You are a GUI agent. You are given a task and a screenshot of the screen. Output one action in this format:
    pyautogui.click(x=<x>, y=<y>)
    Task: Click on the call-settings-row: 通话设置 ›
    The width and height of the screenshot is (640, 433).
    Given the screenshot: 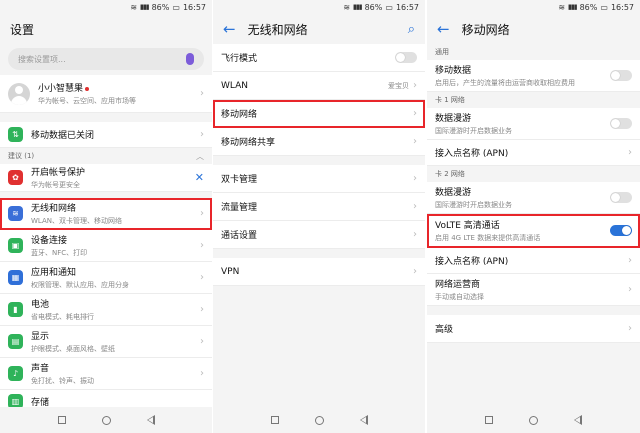 What is the action you would take?
    pyautogui.click(x=319, y=235)
    